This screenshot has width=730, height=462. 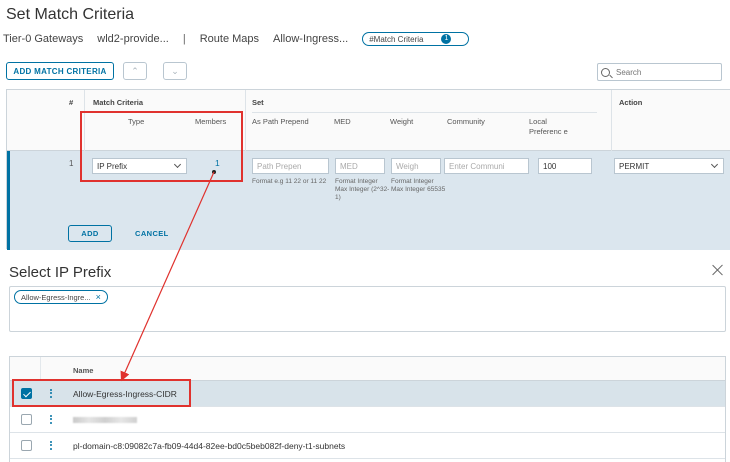 What do you see at coordinates (634, 166) in the screenshot?
I see `action-select-value: PERMIT` at bounding box center [634, 166].